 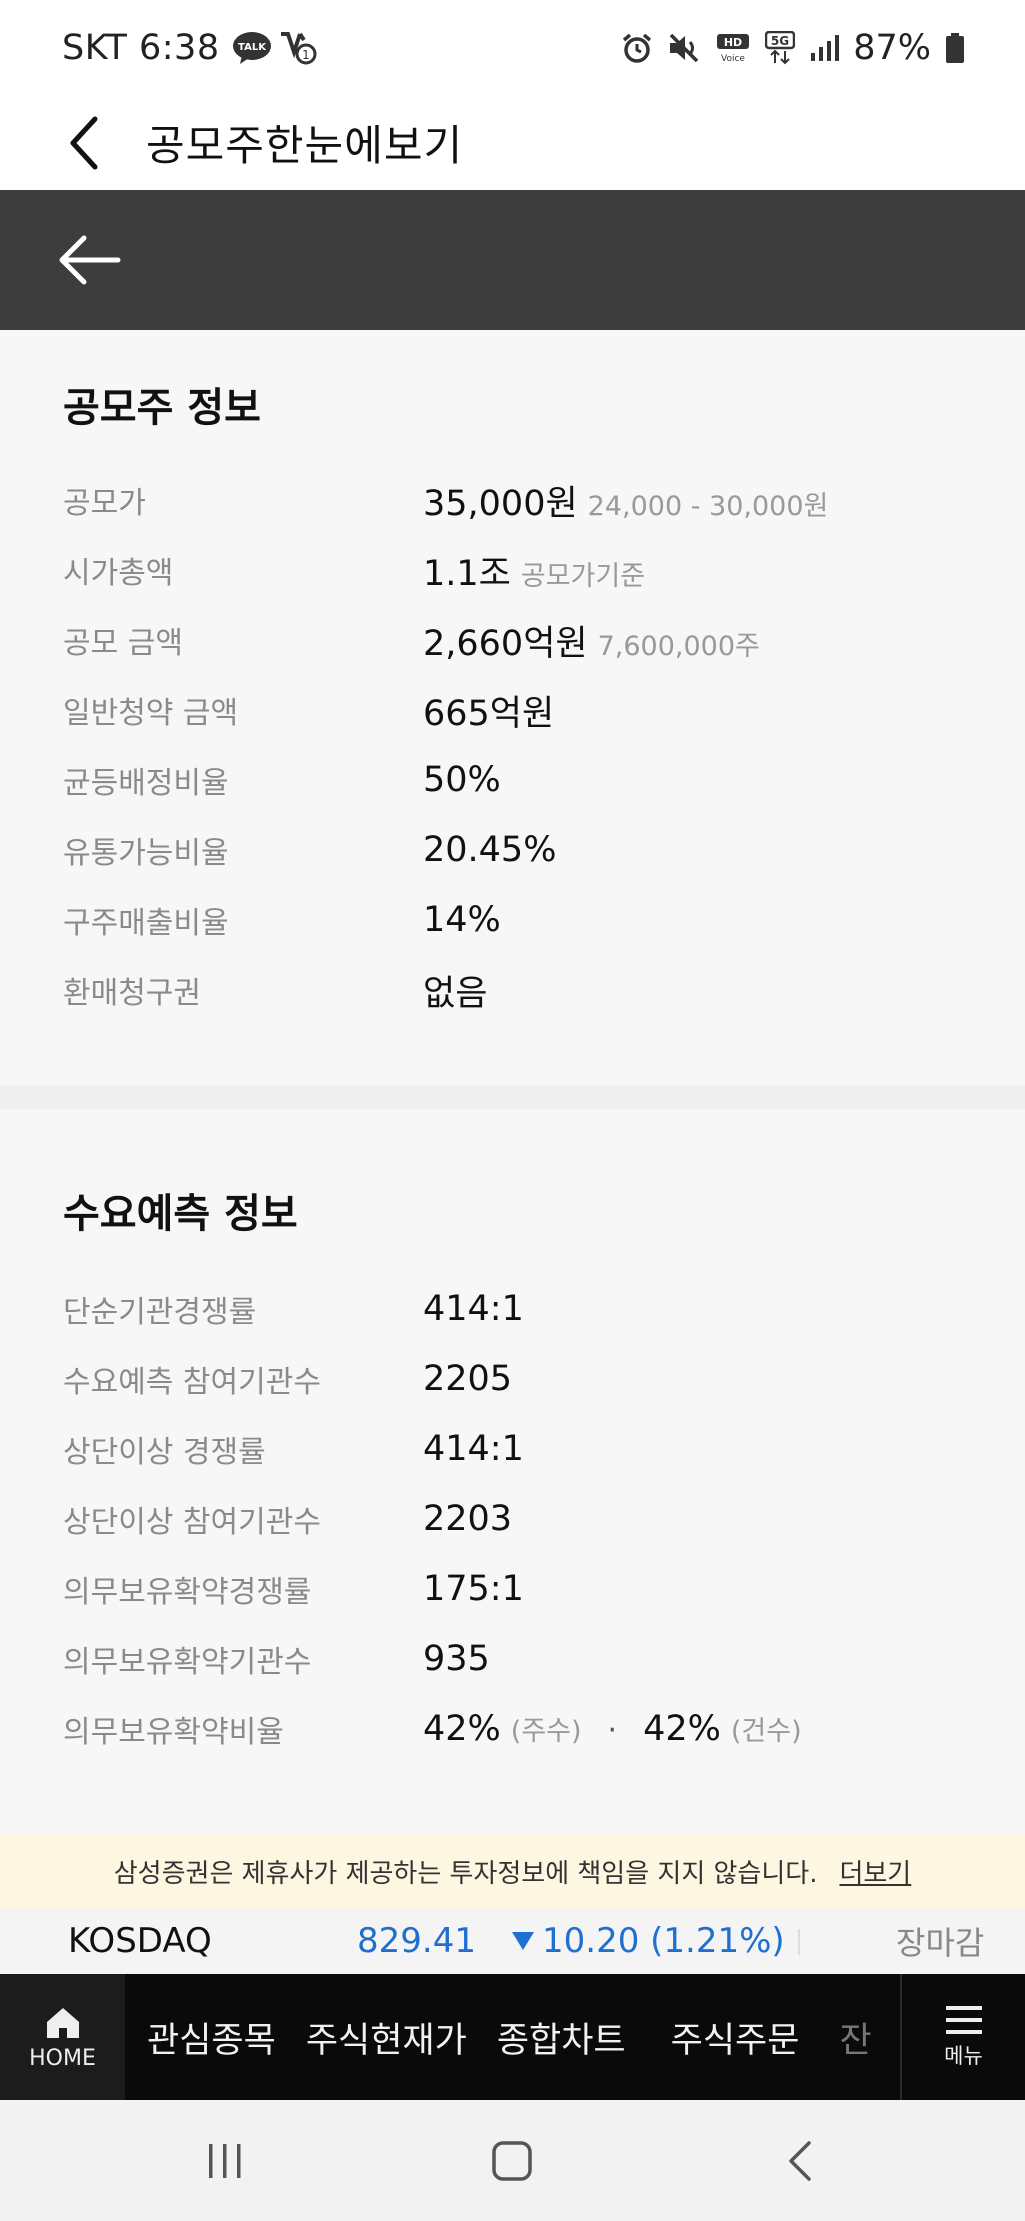 What do you see at coordinates (955, 48) in the screenshot?
I see `battery-icon` at bounding box center [955, 48].